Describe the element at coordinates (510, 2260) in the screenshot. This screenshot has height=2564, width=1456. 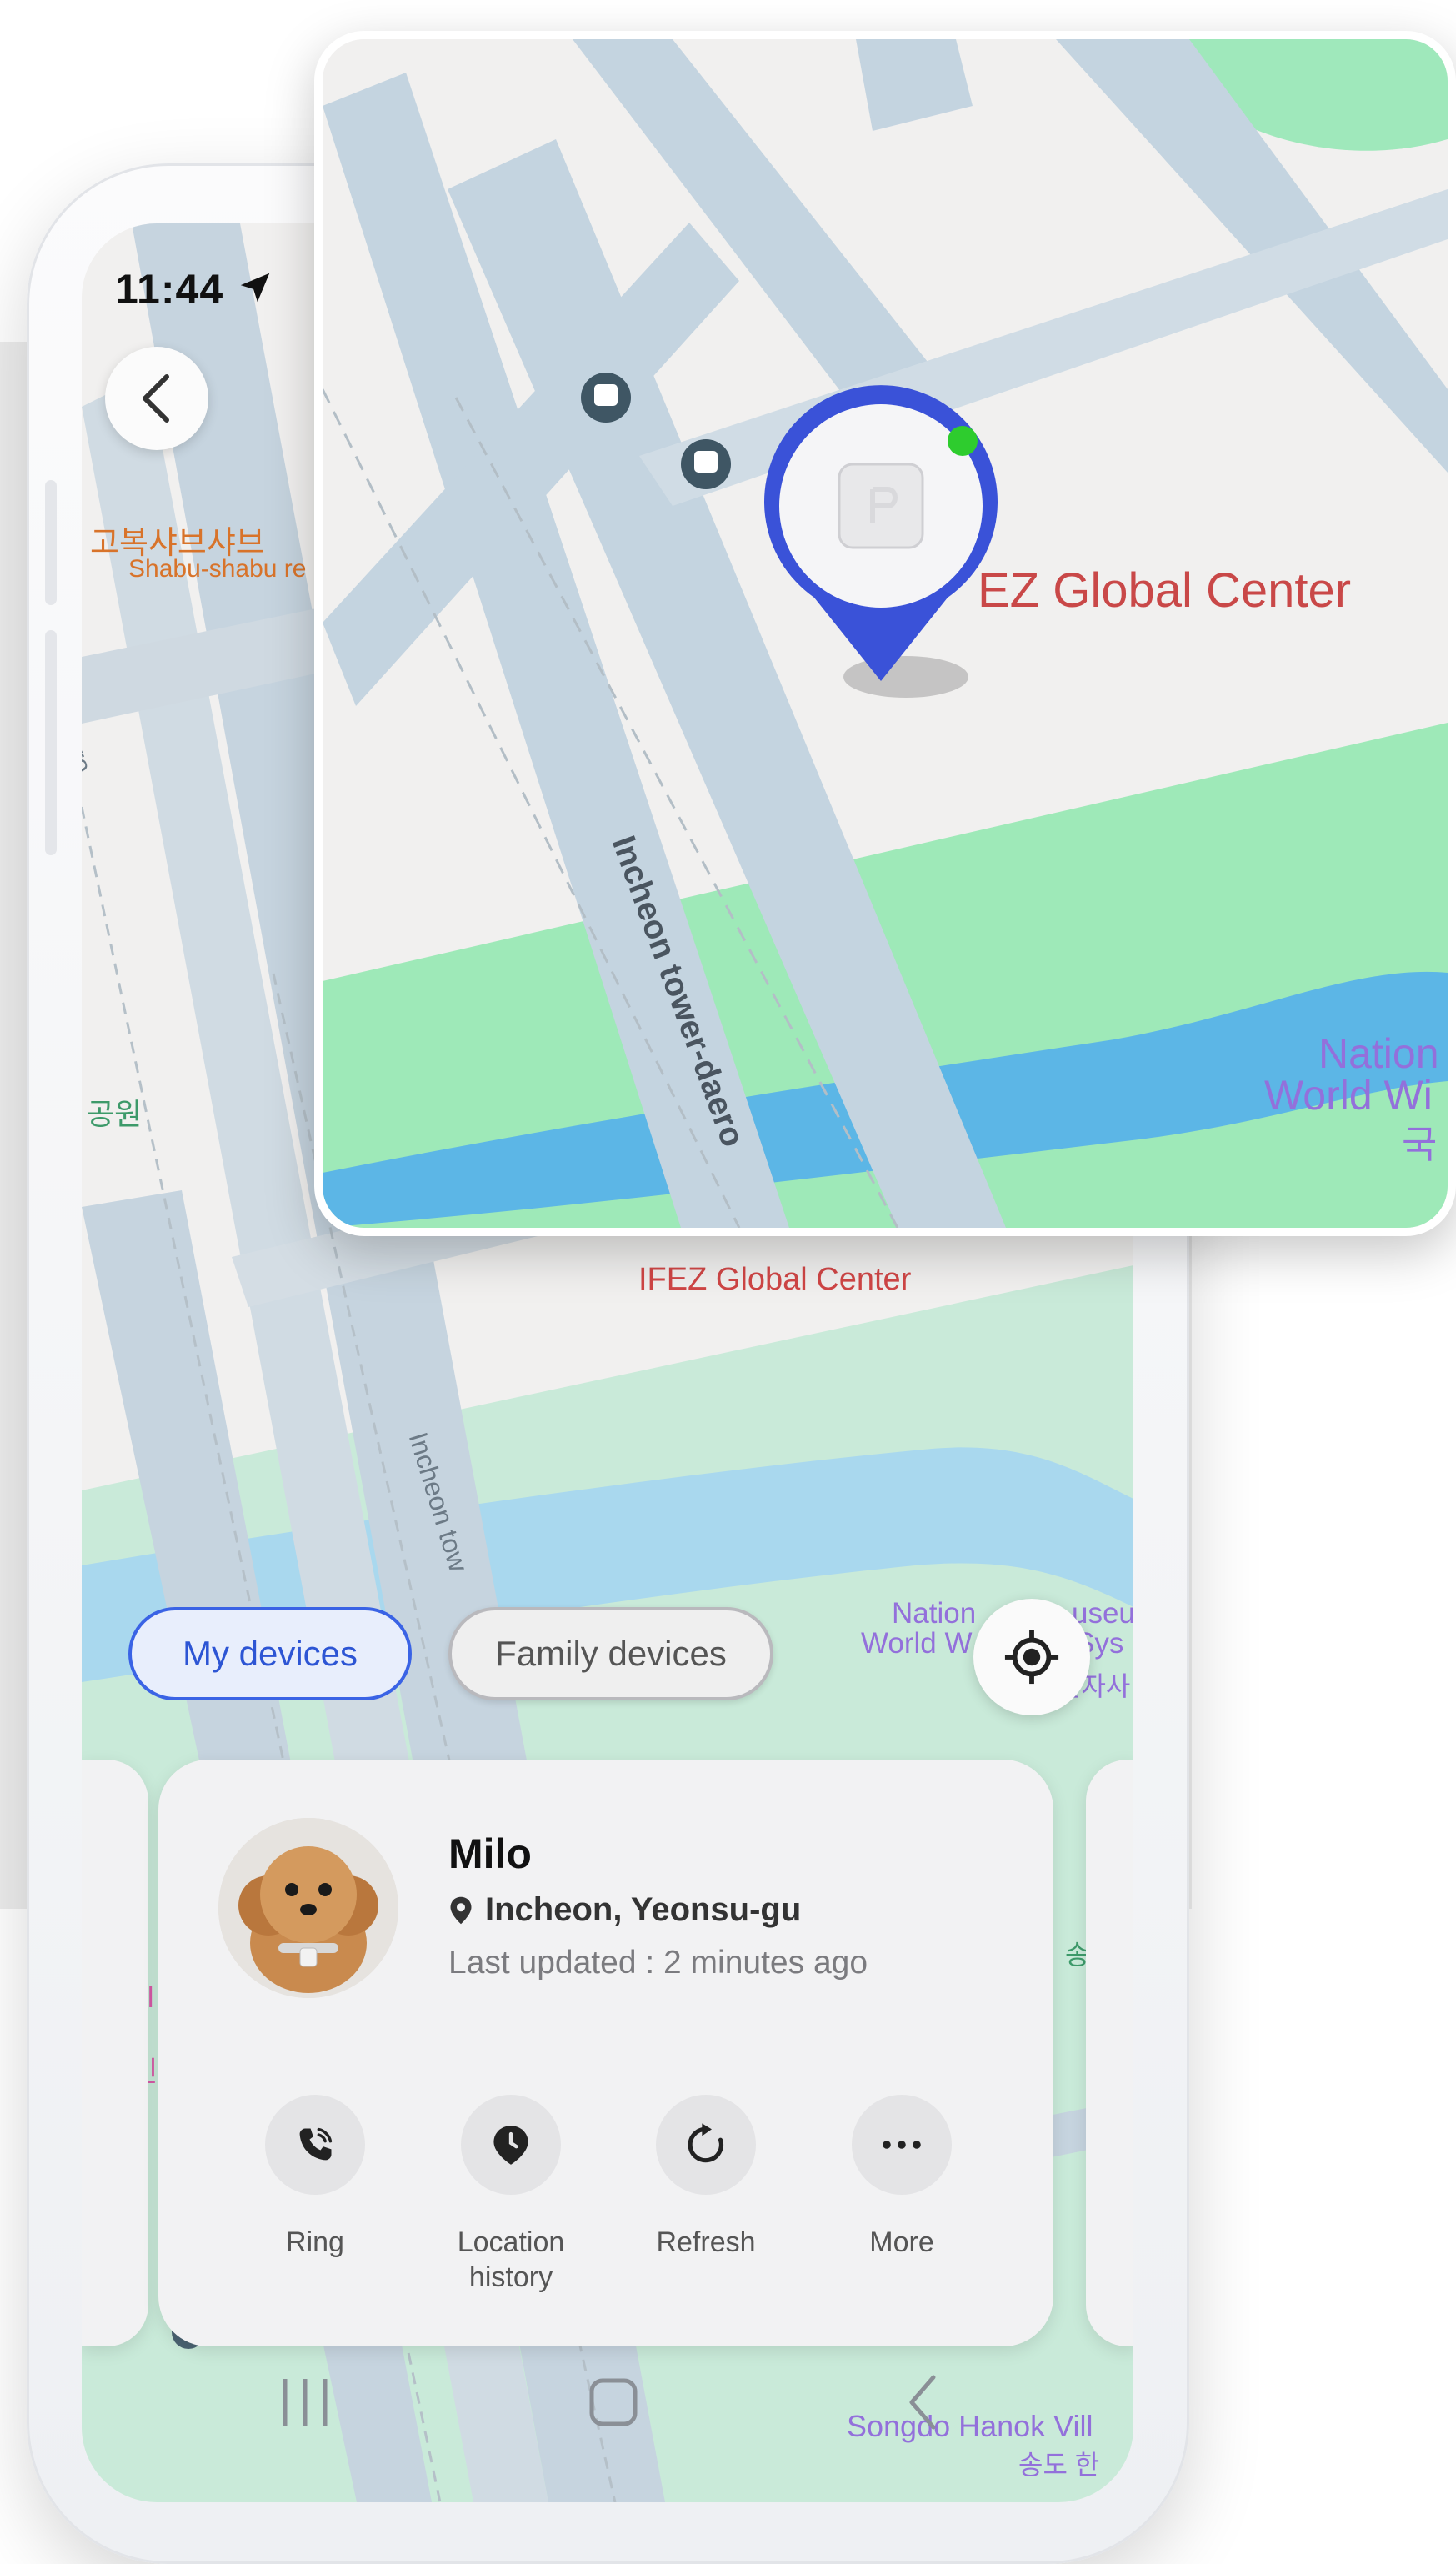
I see `location-history-label: Location history` at that location.